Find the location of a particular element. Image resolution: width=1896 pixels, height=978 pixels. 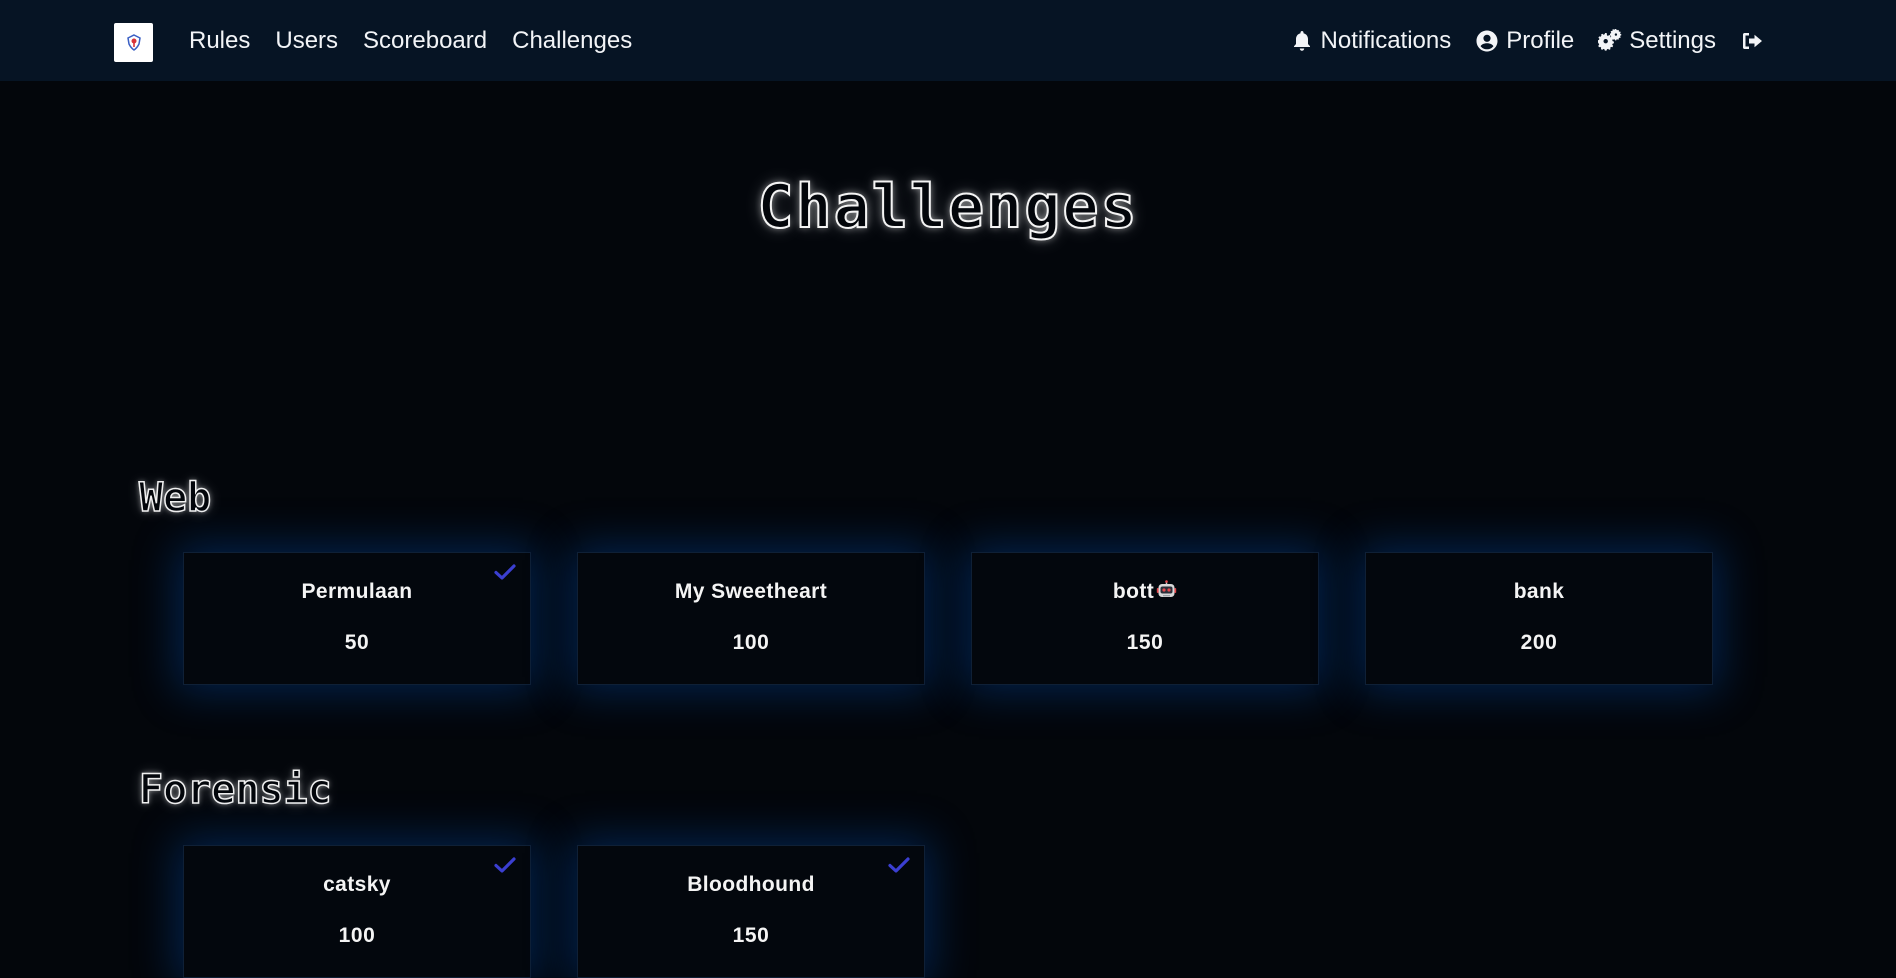

nav-link-notifications: Notifications is located at coordinates (1371, 40).